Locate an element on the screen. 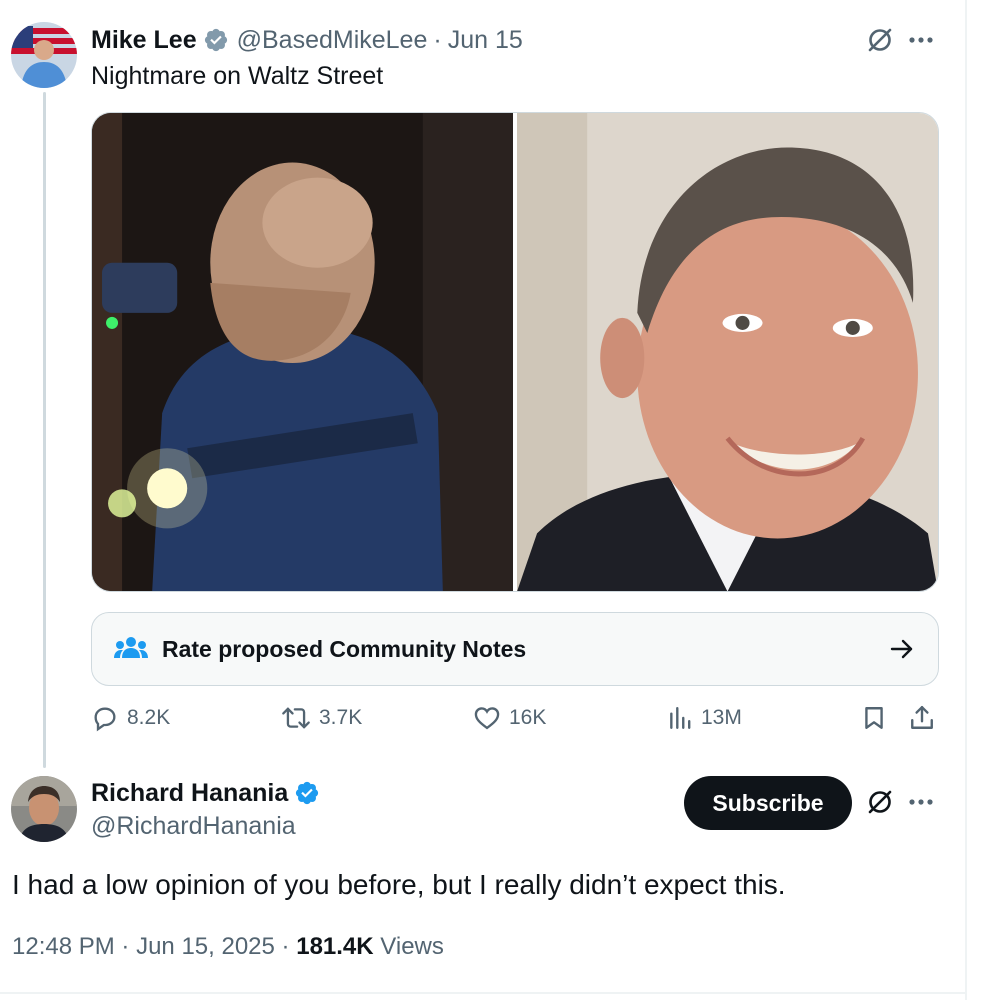  retweet-icon is located at coordinates (296, 718).